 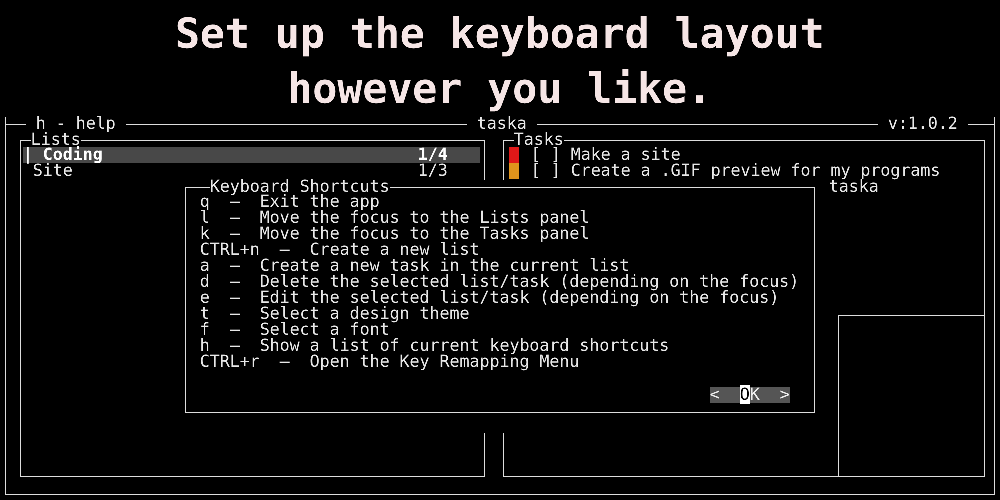 What do you see at coordinates (335, 314) in the screenshot?
I see `shortcut-text: t — Select a design theme` at bounding box center [335, 314].